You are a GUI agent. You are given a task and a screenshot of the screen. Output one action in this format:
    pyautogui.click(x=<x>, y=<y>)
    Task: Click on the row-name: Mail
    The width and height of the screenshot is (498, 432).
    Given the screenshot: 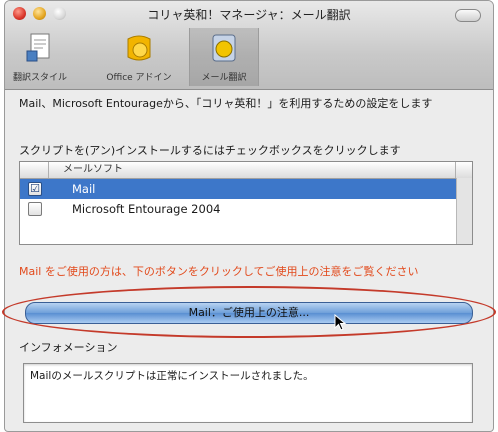 What is the action you would take?
    pyautogui.click(x=84, y=189)
    